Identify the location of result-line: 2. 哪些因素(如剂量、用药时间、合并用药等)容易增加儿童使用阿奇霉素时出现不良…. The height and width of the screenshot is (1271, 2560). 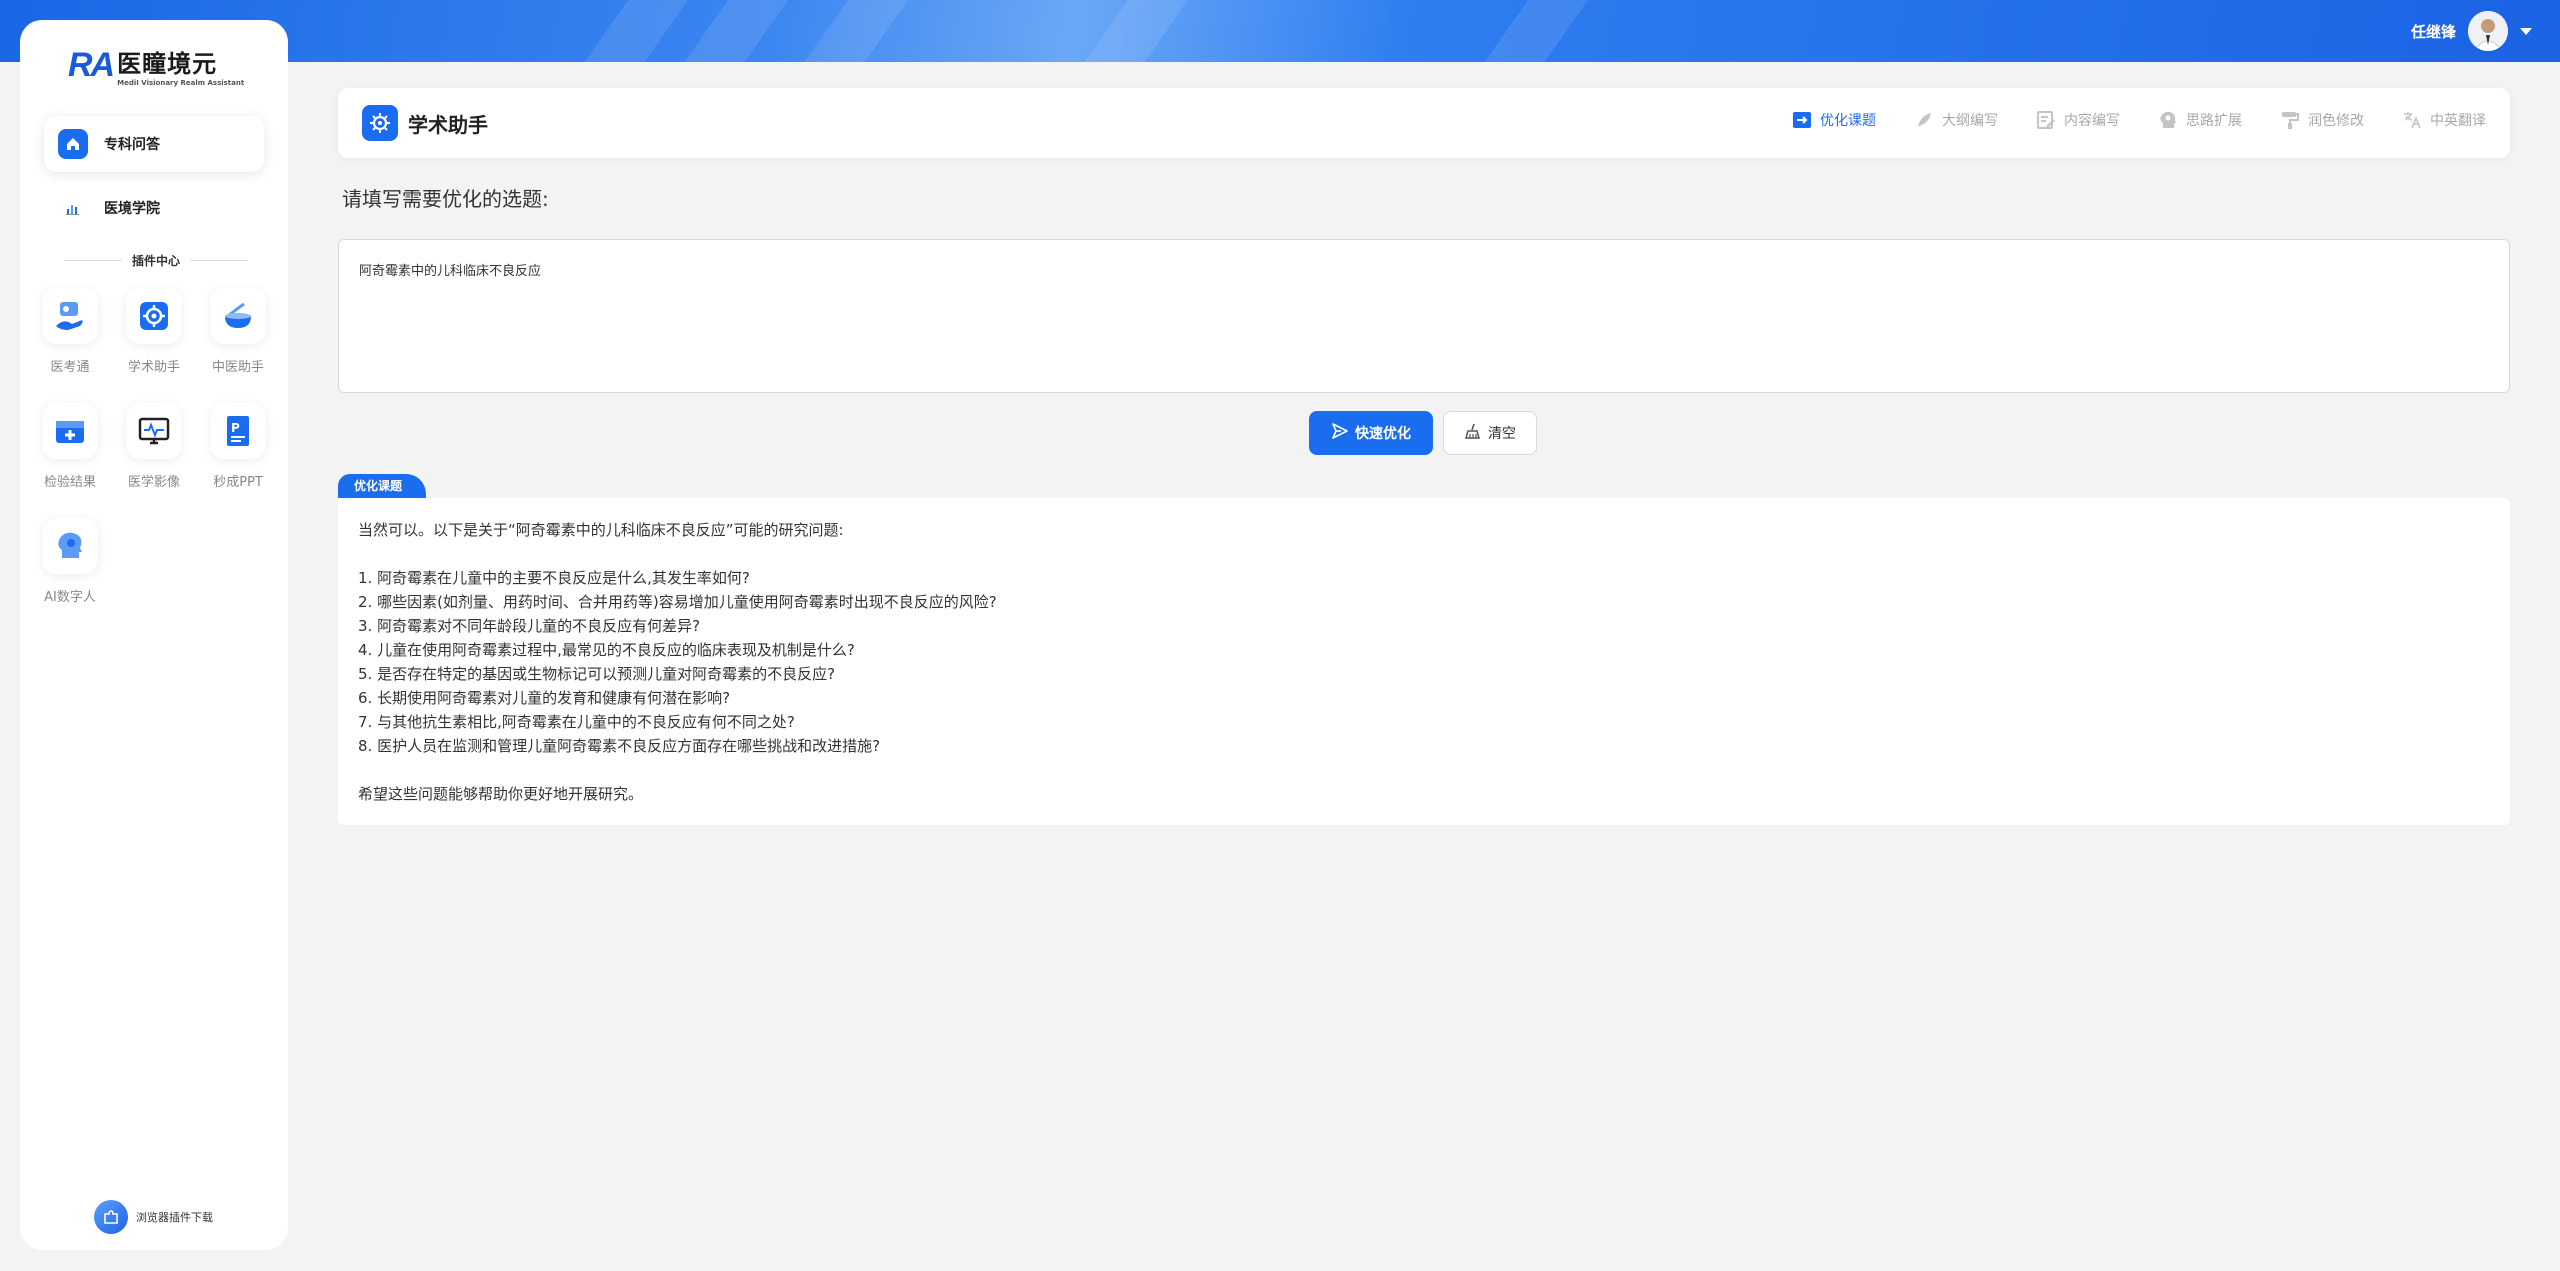
(677, 602).